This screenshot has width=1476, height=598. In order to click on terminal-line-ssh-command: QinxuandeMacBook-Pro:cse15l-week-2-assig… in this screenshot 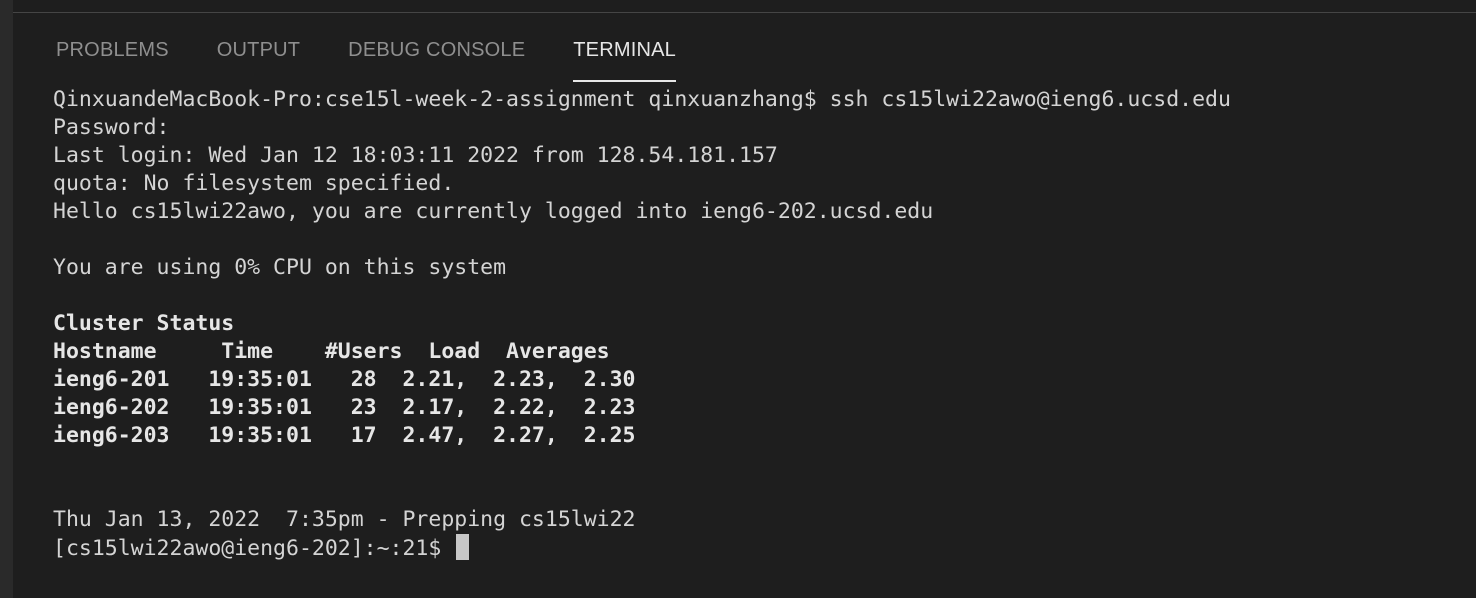, I will do `click(642, 99)`.